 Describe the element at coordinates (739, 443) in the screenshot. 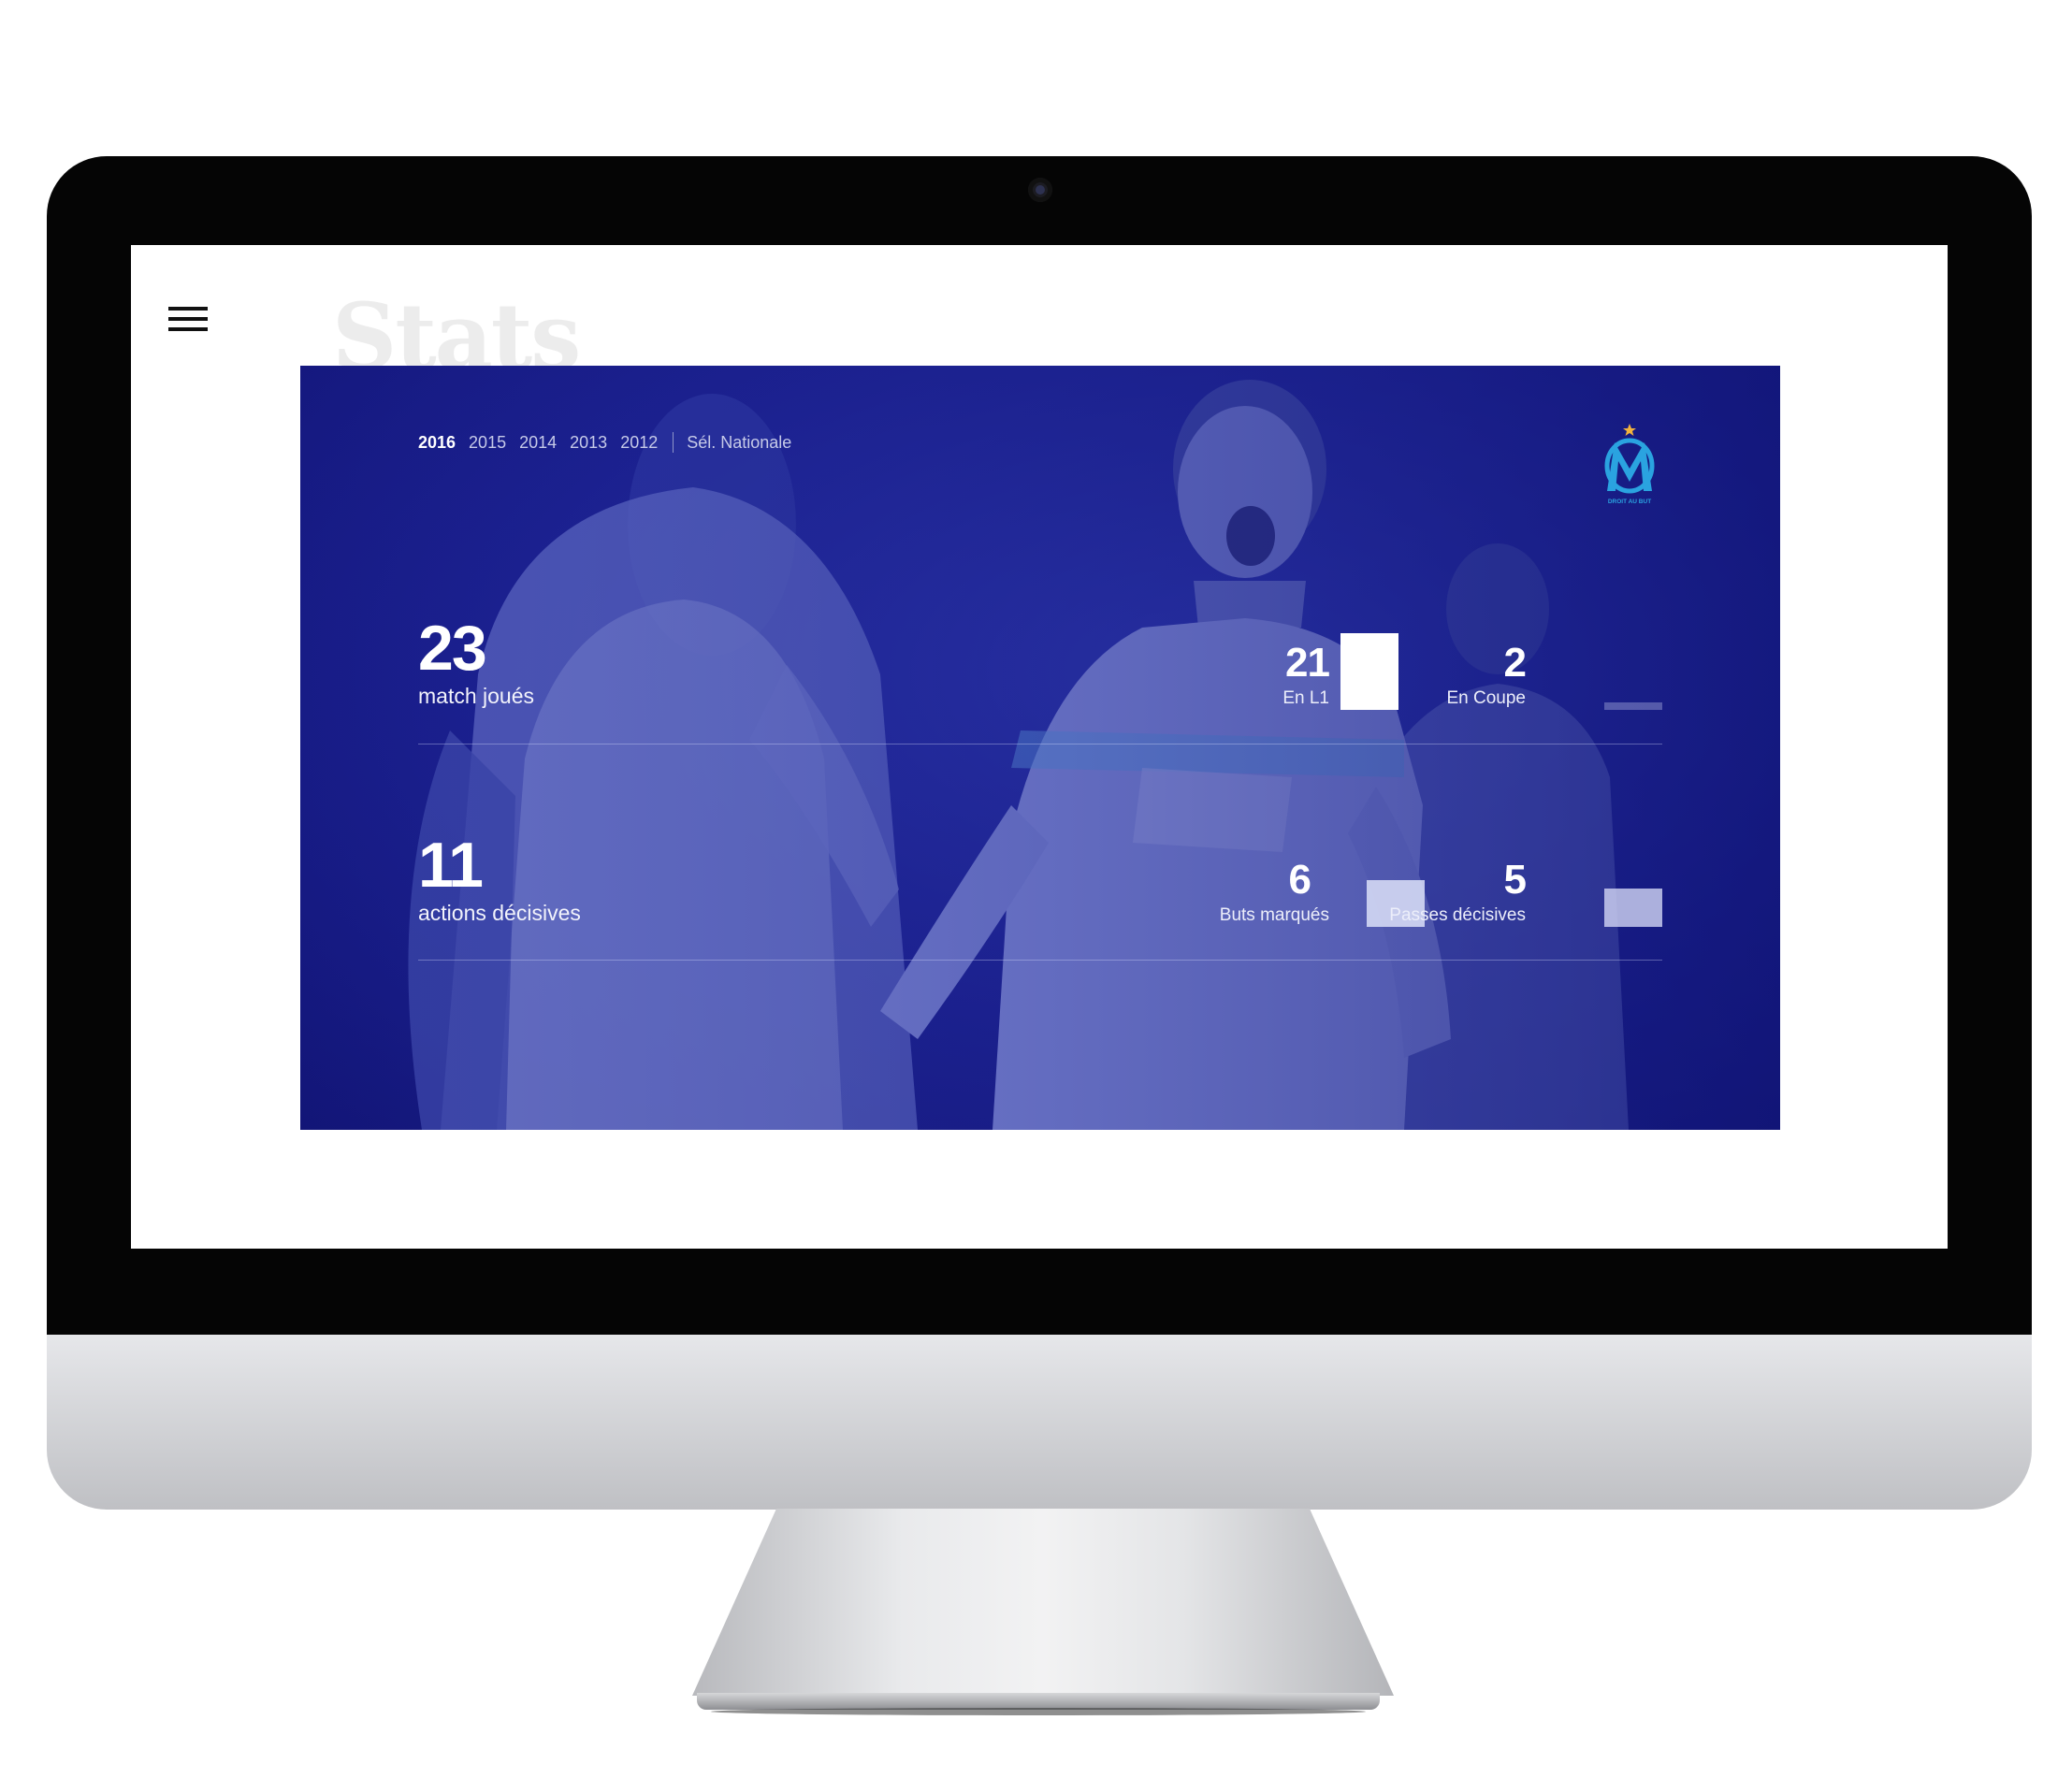

I see `tab-selection-nationale: Sél. Nationale` at that location.